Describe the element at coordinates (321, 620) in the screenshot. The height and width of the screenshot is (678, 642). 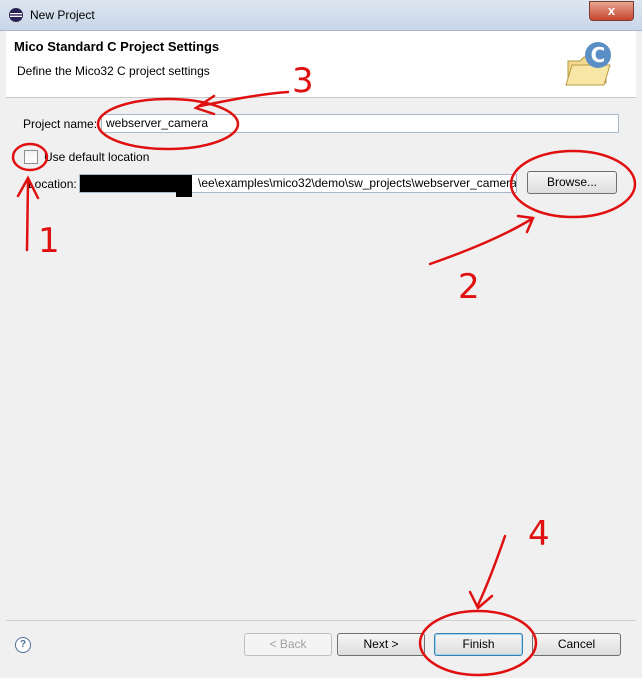
I see `footer-divider` at that location.